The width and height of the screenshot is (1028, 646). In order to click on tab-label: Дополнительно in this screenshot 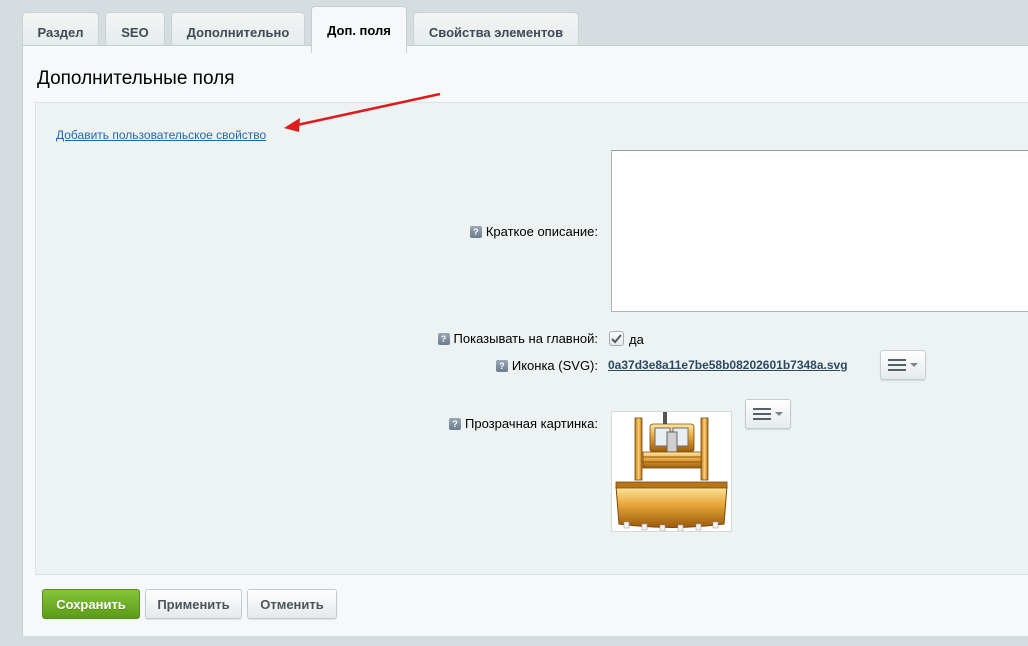, I will do `click(238, 32)`.